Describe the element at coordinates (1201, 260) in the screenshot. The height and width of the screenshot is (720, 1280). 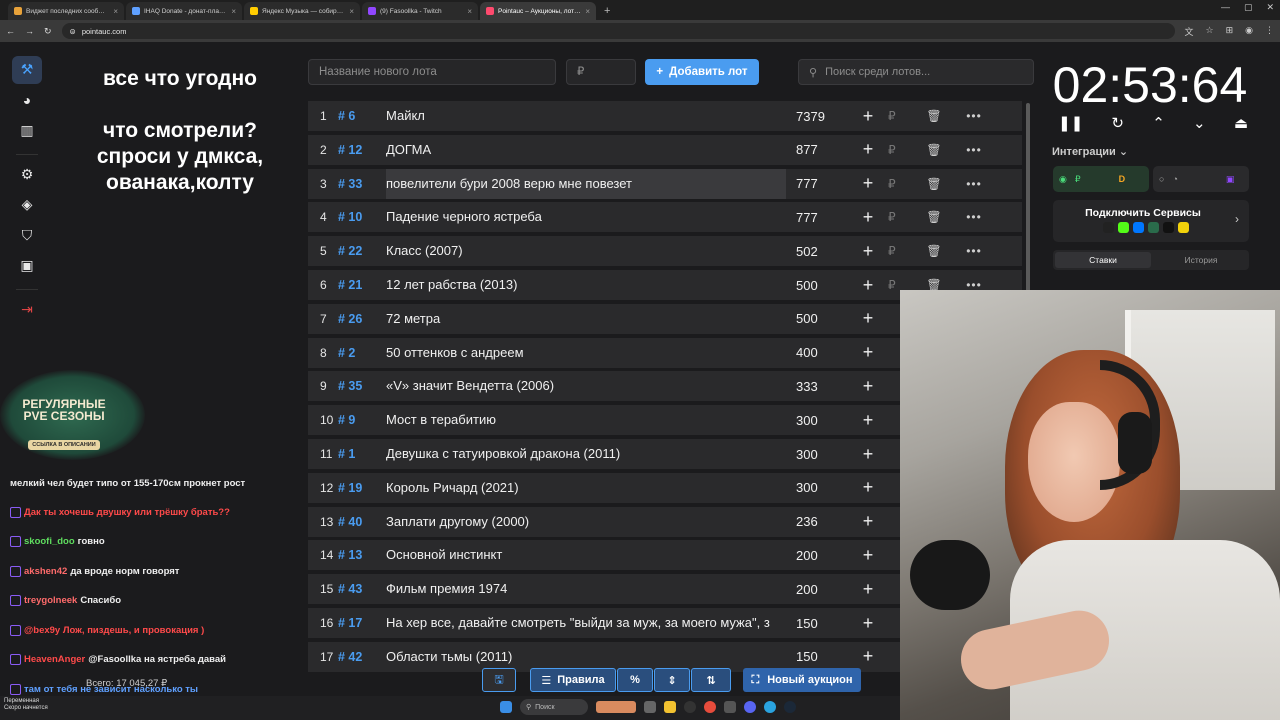
I see `tab-history: История` at that location.